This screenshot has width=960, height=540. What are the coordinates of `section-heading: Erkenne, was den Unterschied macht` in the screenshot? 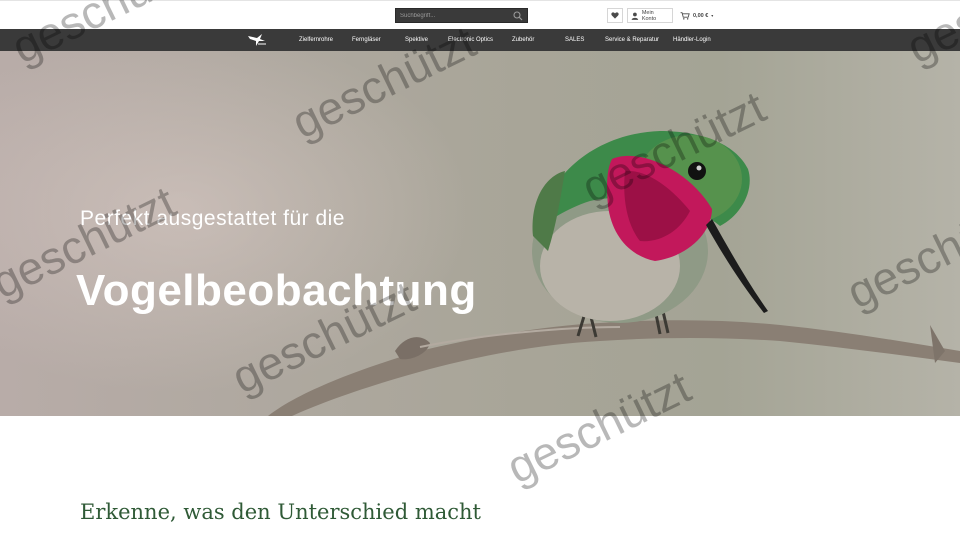 It's located at (280, 512).